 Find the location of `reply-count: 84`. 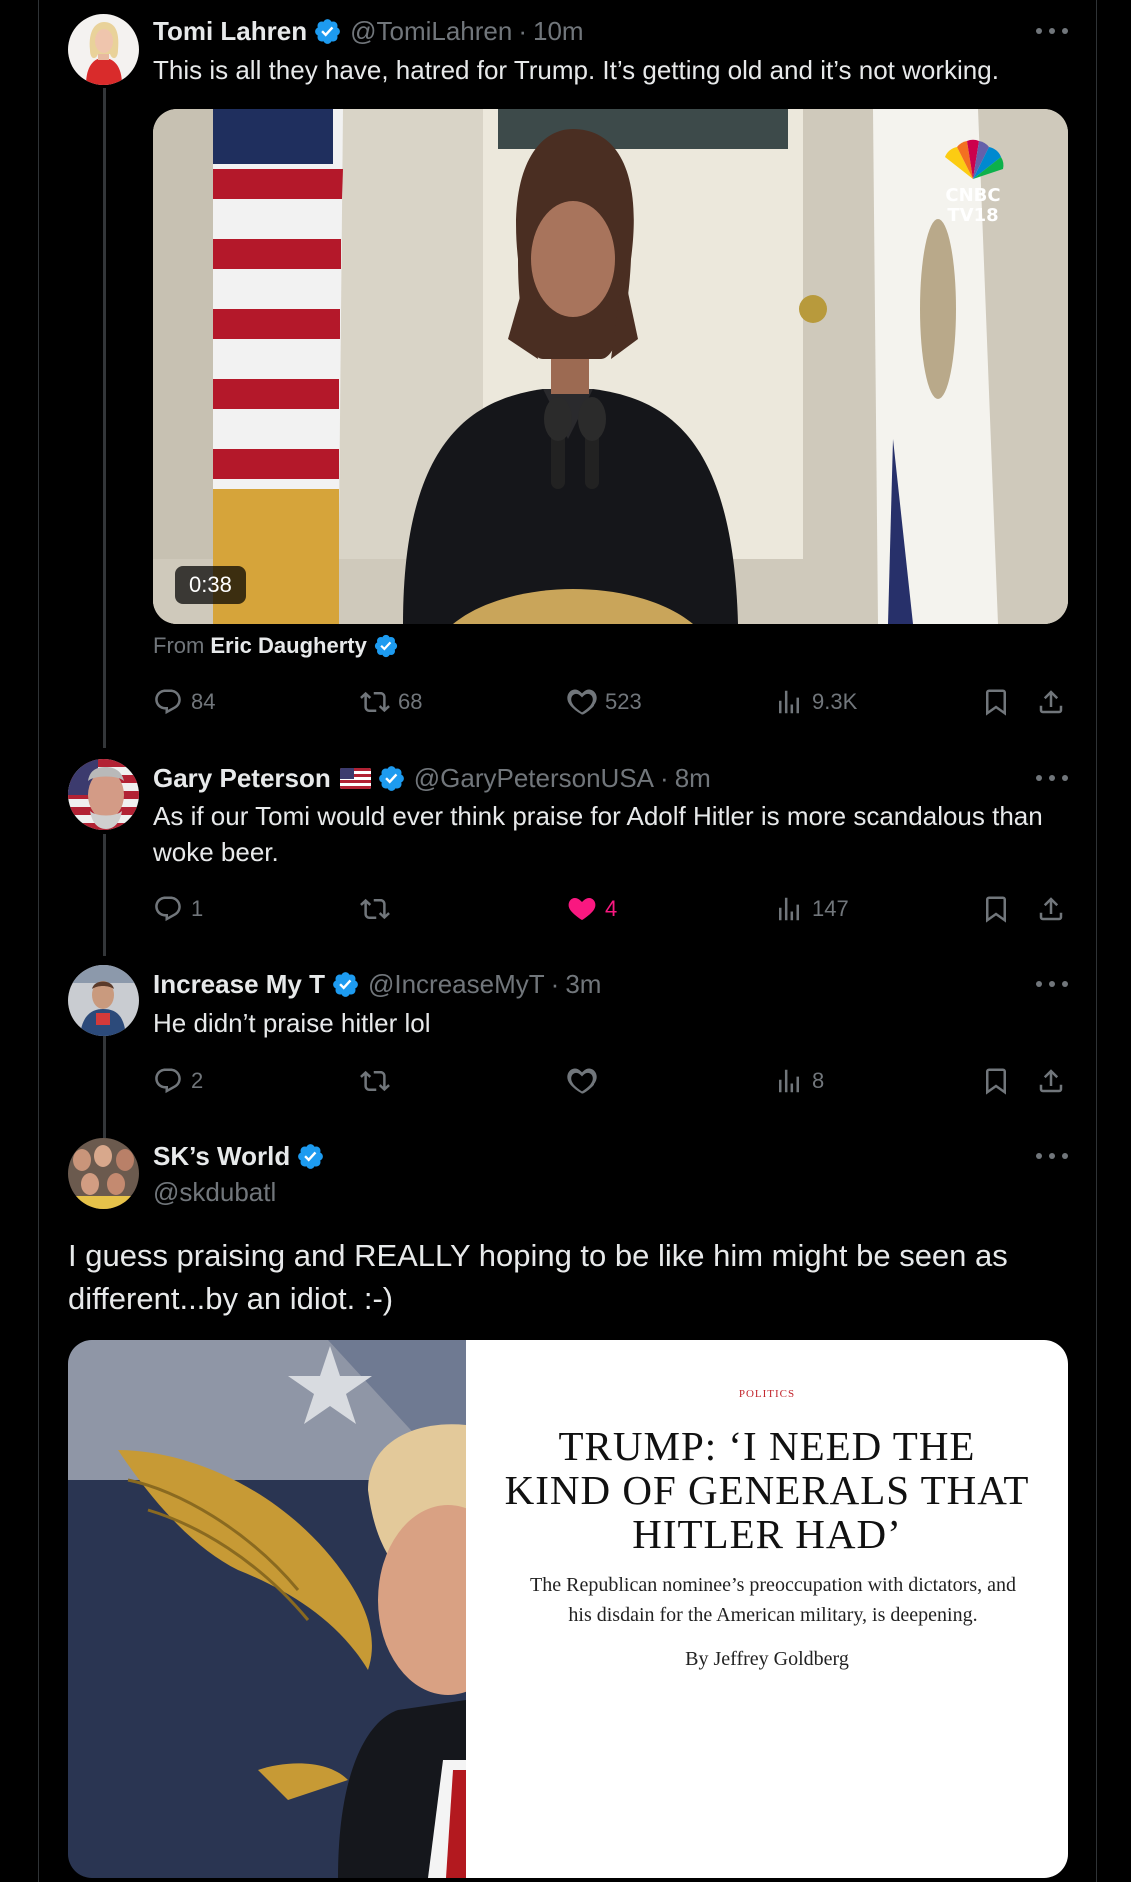

reply-count: 84 is located at coordinates (203, 701).